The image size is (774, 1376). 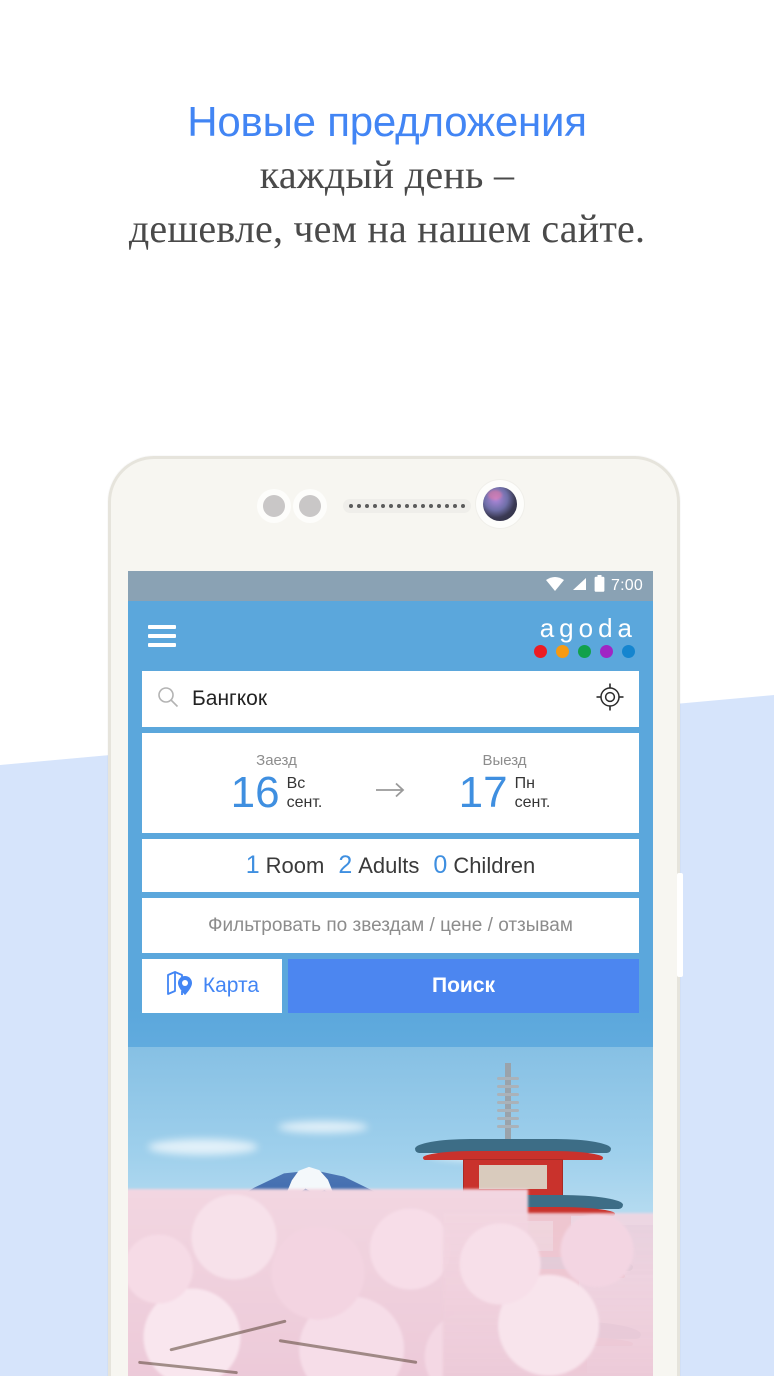 I want to click on filter-field: Фильтровать по звездам / цене / отзывам, so click(x=390, y=925).